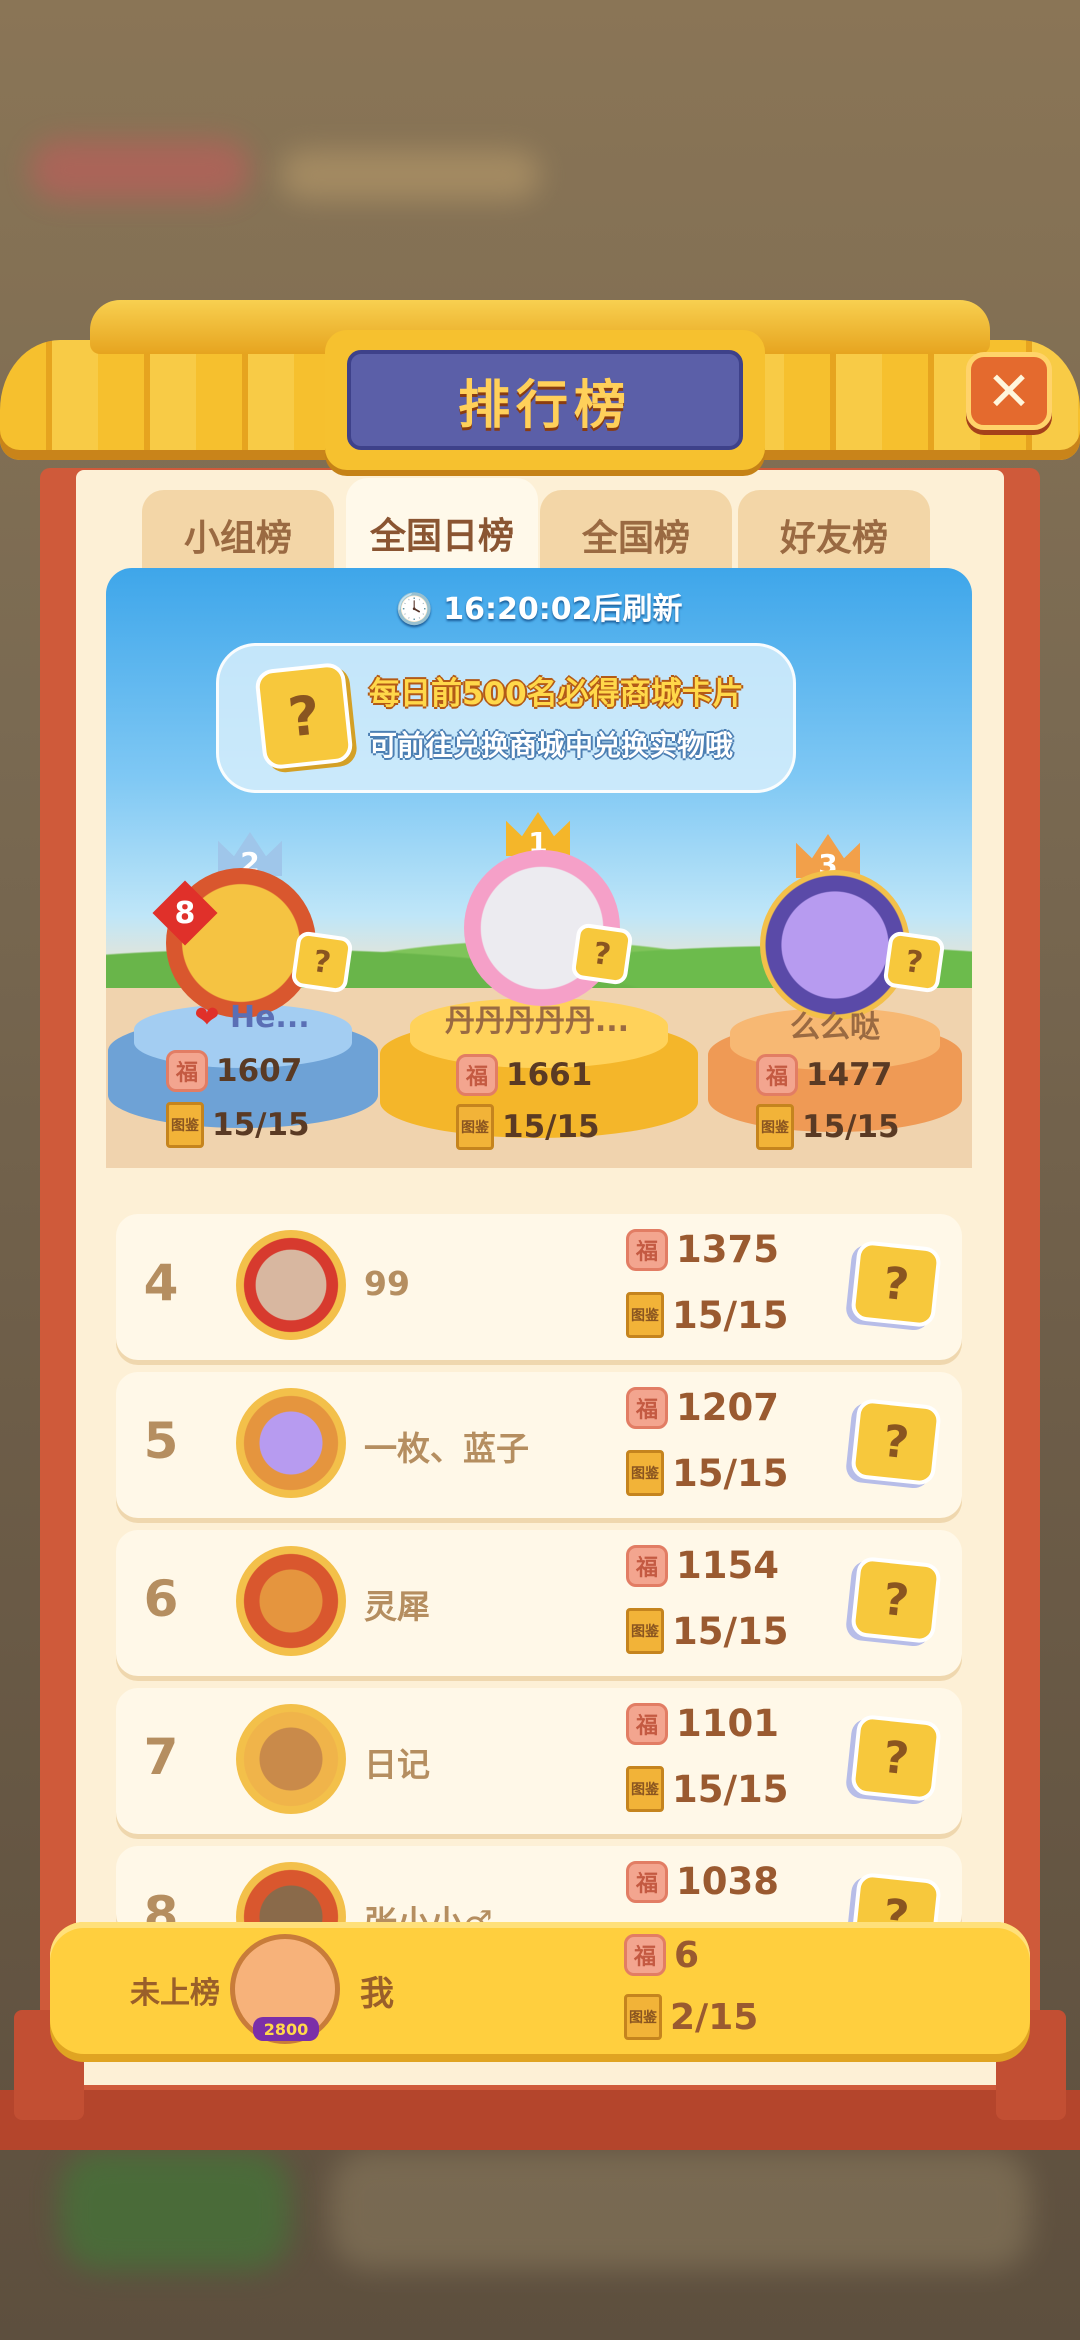 This screenshot has width=1080, height=2340. I want to click on tab-label: 全国日榜, so click(441, 536).